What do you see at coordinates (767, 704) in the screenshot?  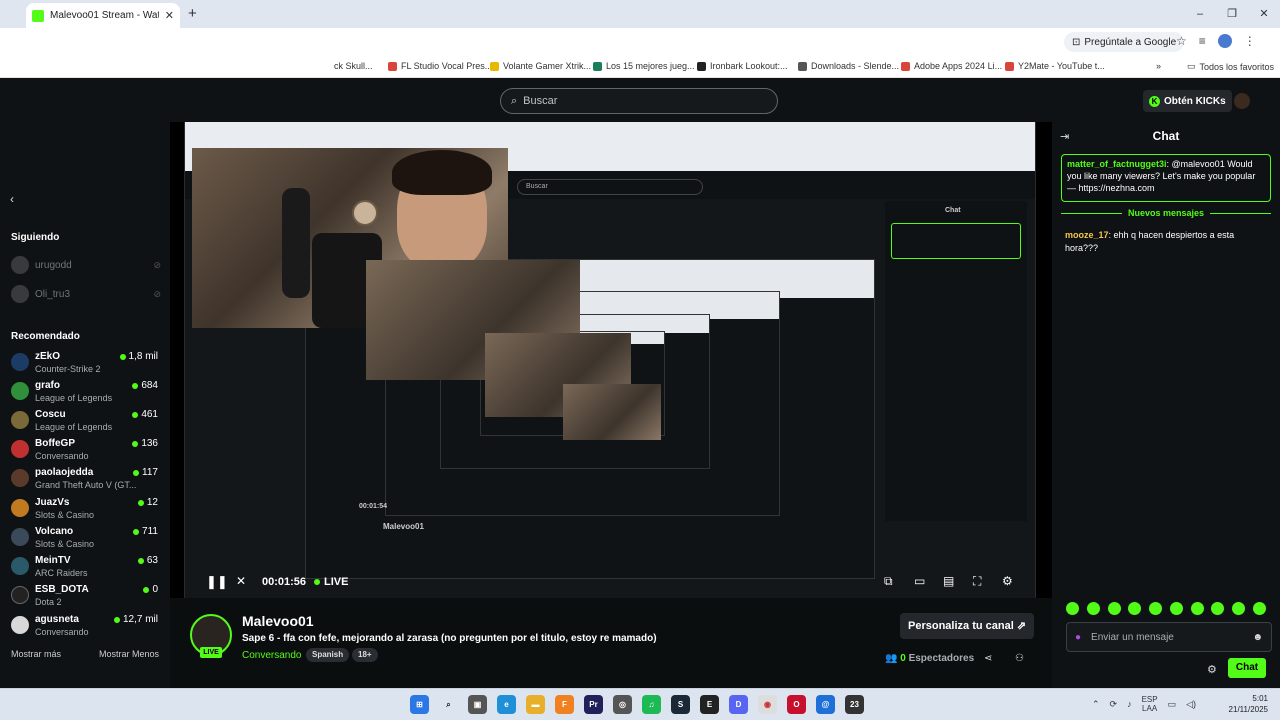 I see `chrome-icon: ◉` at bounding box center [767, 704].